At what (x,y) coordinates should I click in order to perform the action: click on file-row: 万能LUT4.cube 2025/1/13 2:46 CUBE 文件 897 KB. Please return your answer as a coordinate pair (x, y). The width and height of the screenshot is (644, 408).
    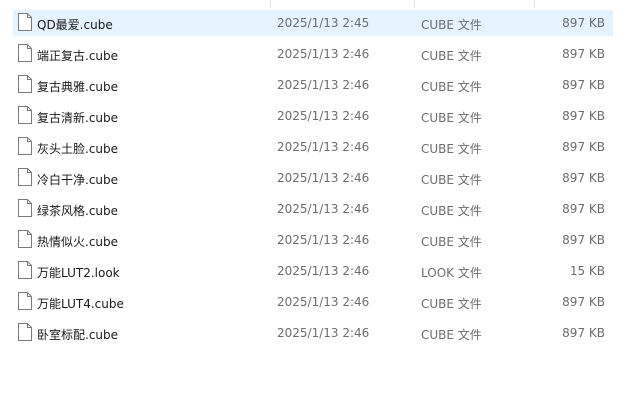
    Looking at the image, I should click on (313, 302).